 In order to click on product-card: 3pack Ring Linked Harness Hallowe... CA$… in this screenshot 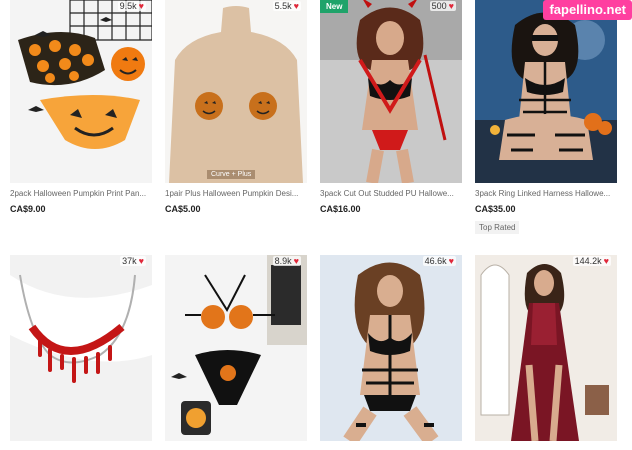, I will do `click(546, 117)`.